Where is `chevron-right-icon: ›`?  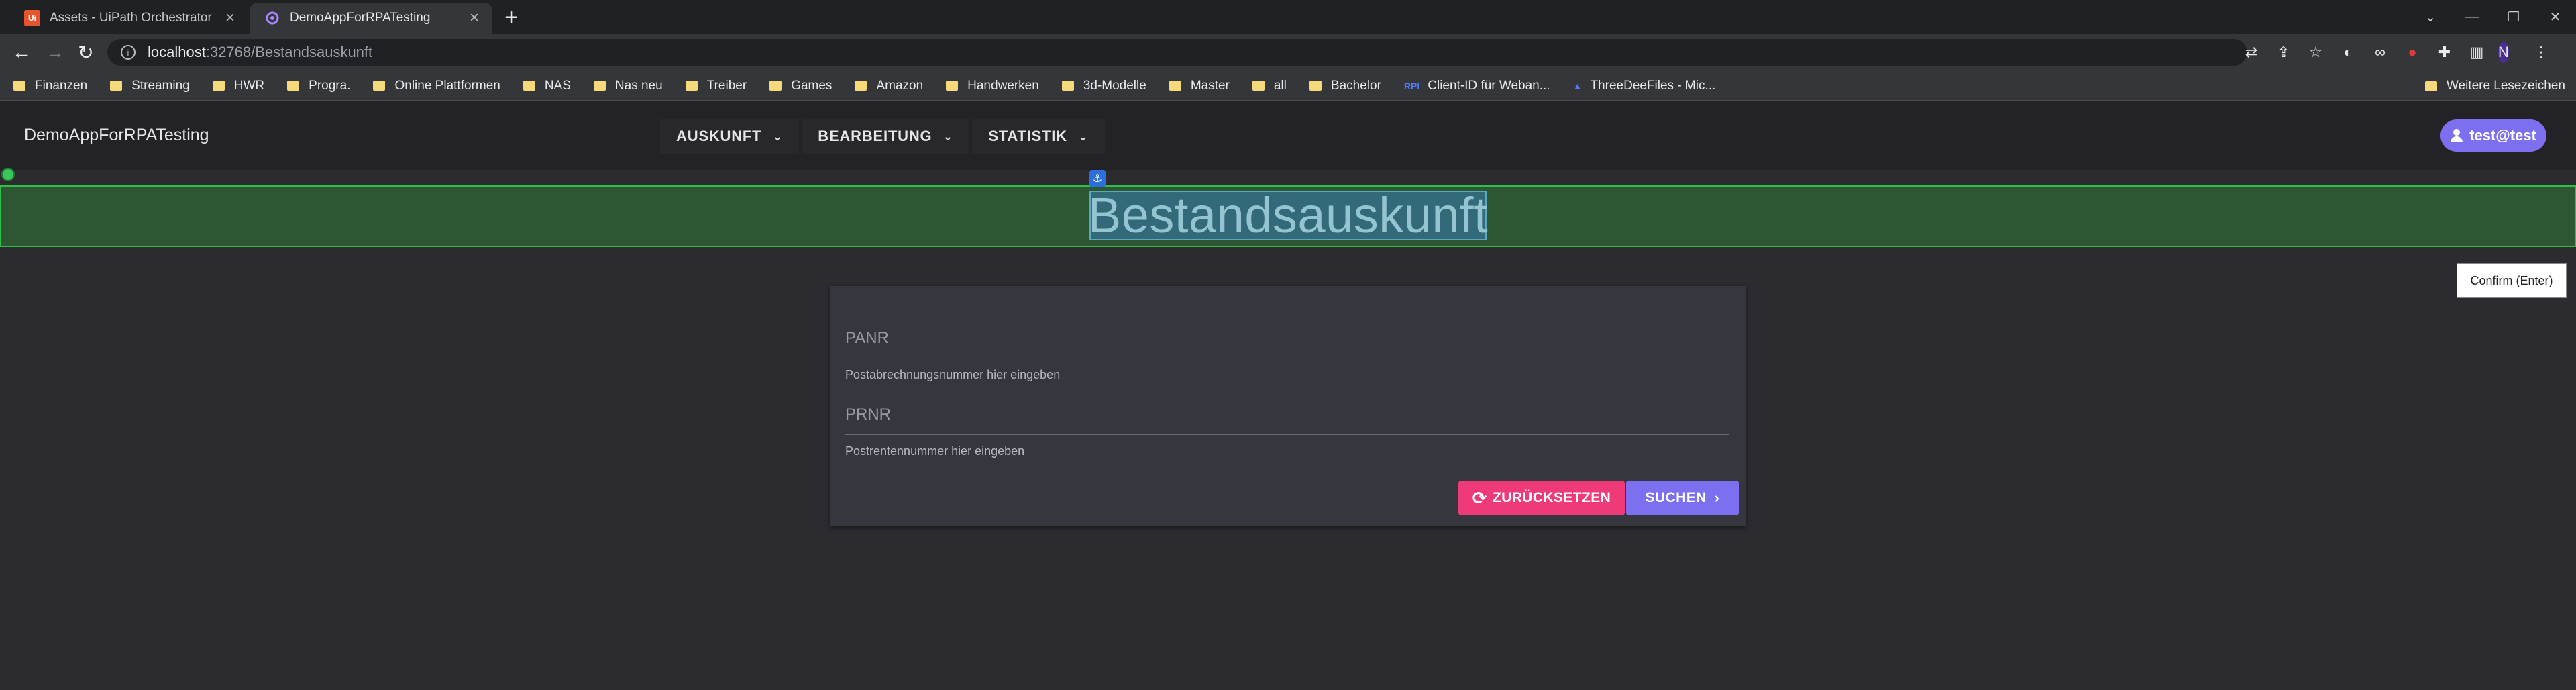
chevron-right-icon: › is located at coordinates (1717, 497).